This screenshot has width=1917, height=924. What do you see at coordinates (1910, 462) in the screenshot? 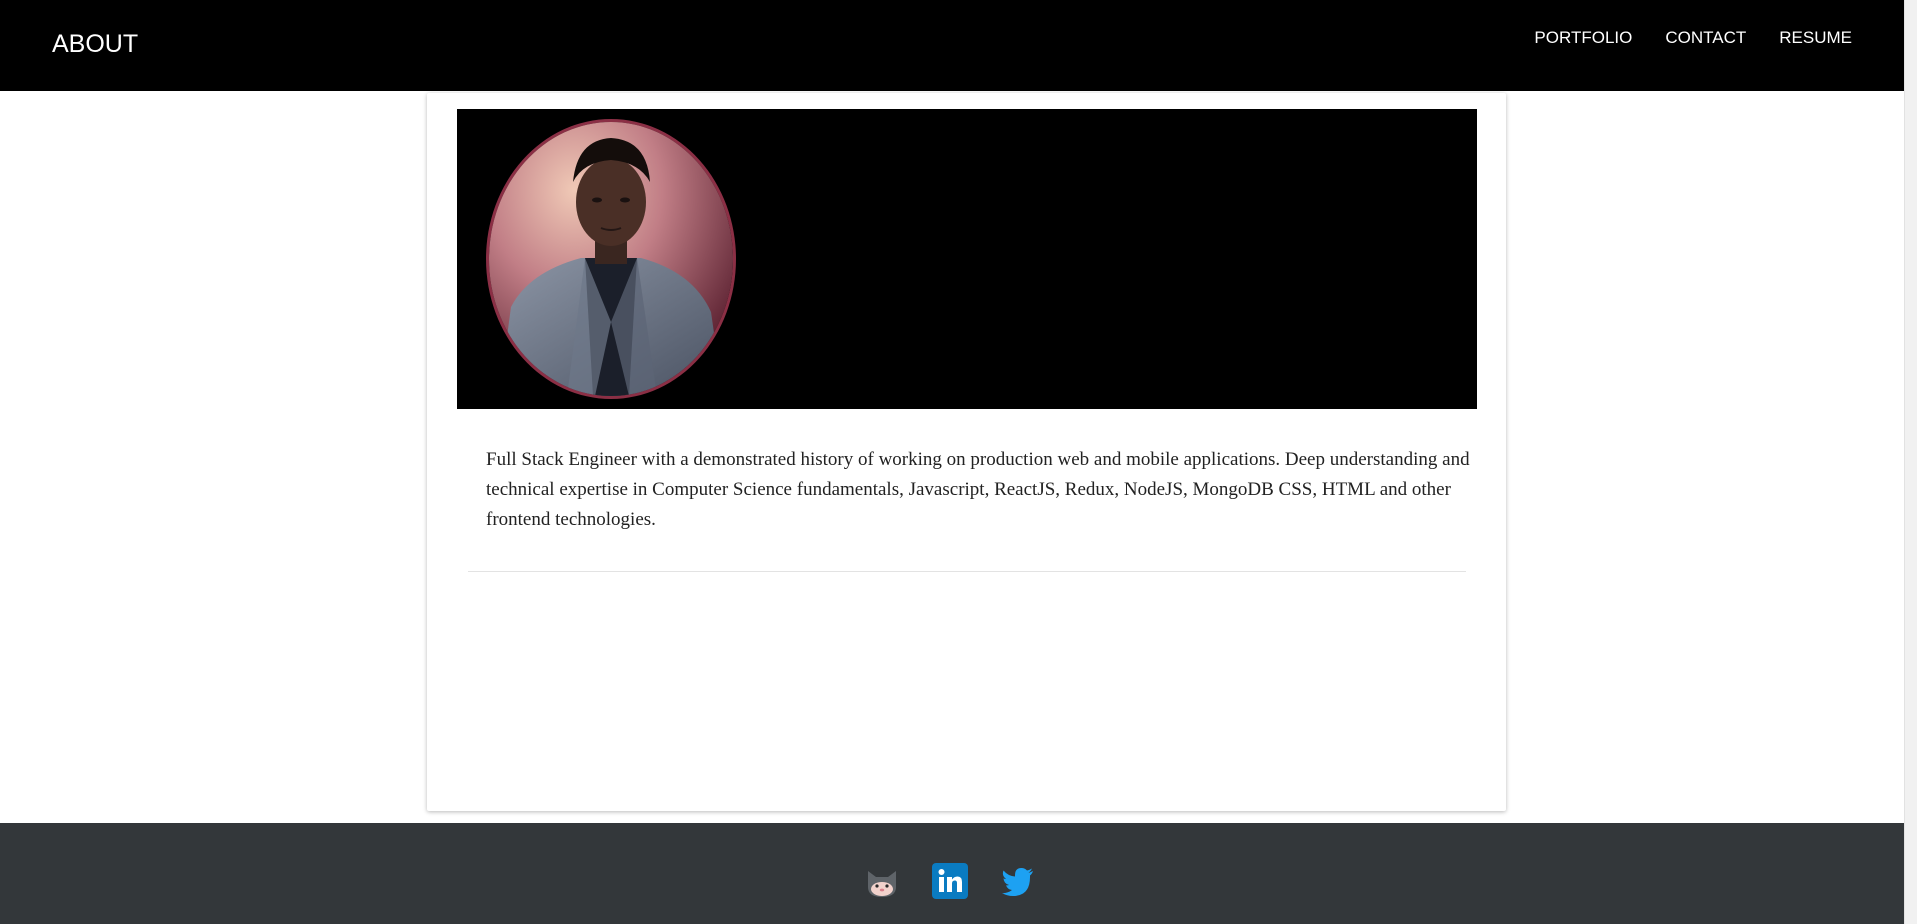
I see `page-scrollbar` at bounding box center [1910, 462].